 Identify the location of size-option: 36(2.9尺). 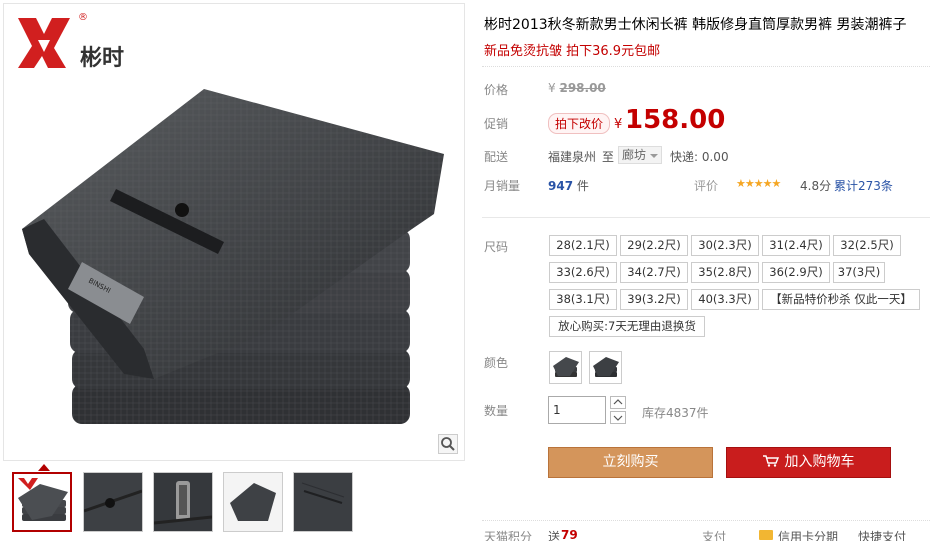
(796, 272).